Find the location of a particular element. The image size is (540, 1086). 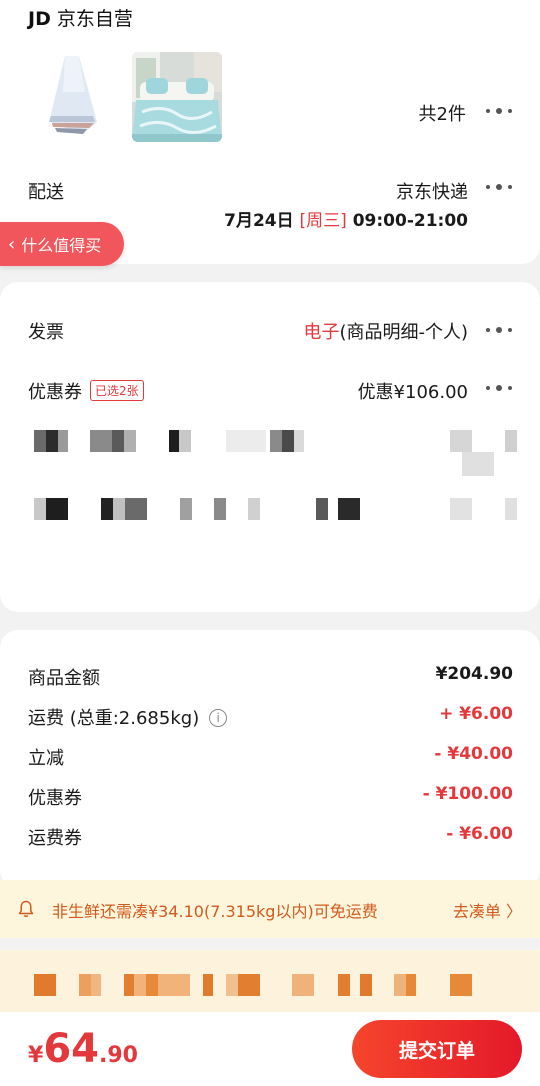

delivery-time: 7月24日 [周三] 09:00-21:00 is located at coordinates (346, 218).